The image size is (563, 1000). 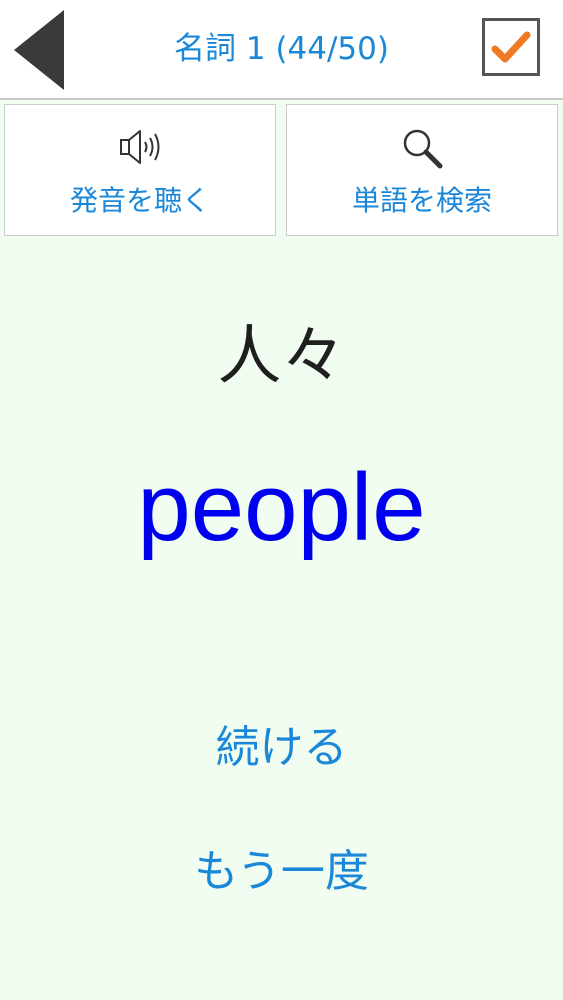 I want to click on speaker-icon, so click(x=140, y=147).